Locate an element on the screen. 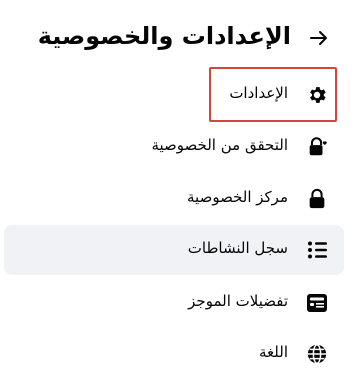 The width and height of the screenshot is (357, 379). feed-icon is located at coordinates (317, 303).